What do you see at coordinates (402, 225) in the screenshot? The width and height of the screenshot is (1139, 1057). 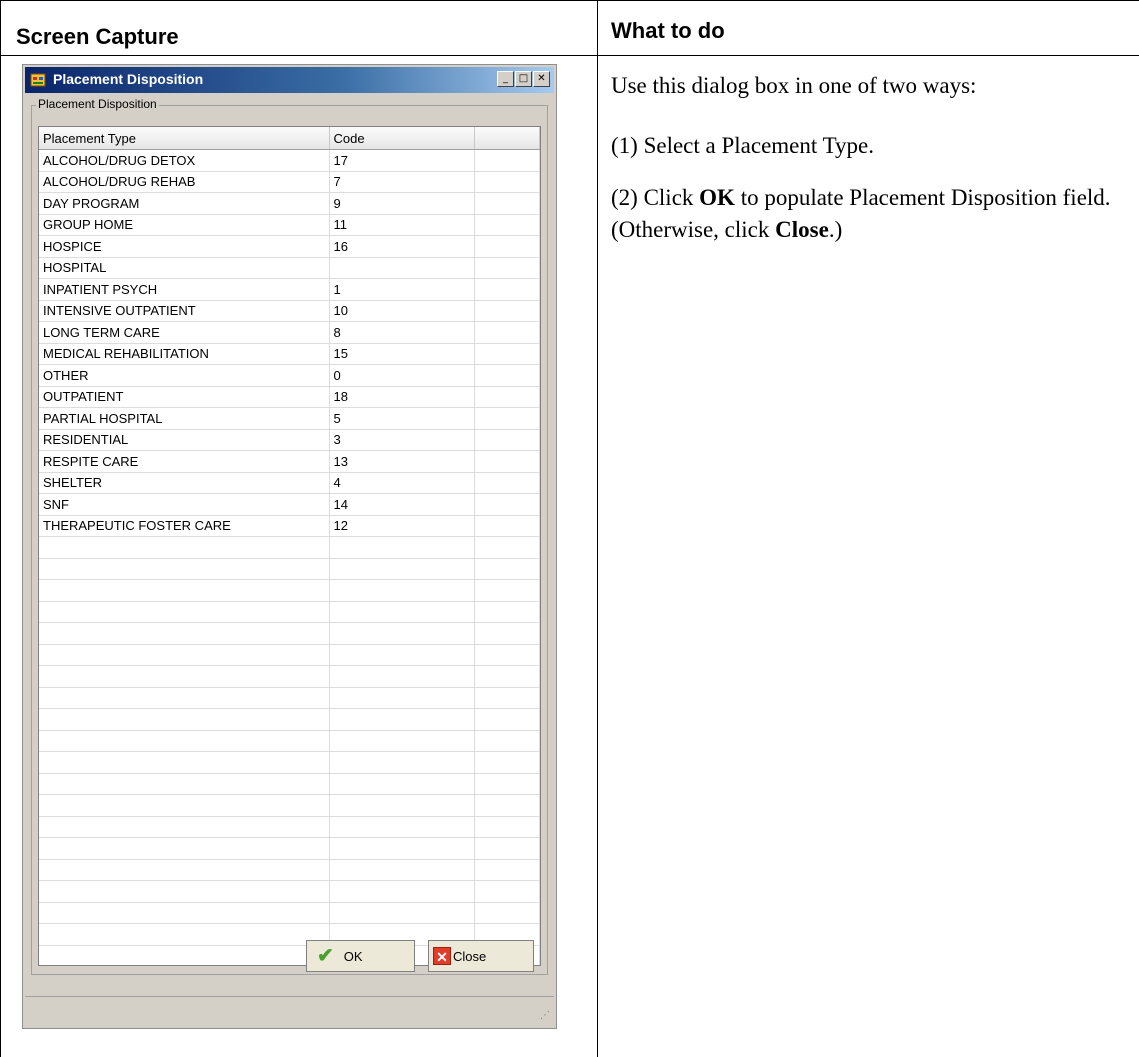 I see `code-cell: 11` at bounding box center [402, 225].